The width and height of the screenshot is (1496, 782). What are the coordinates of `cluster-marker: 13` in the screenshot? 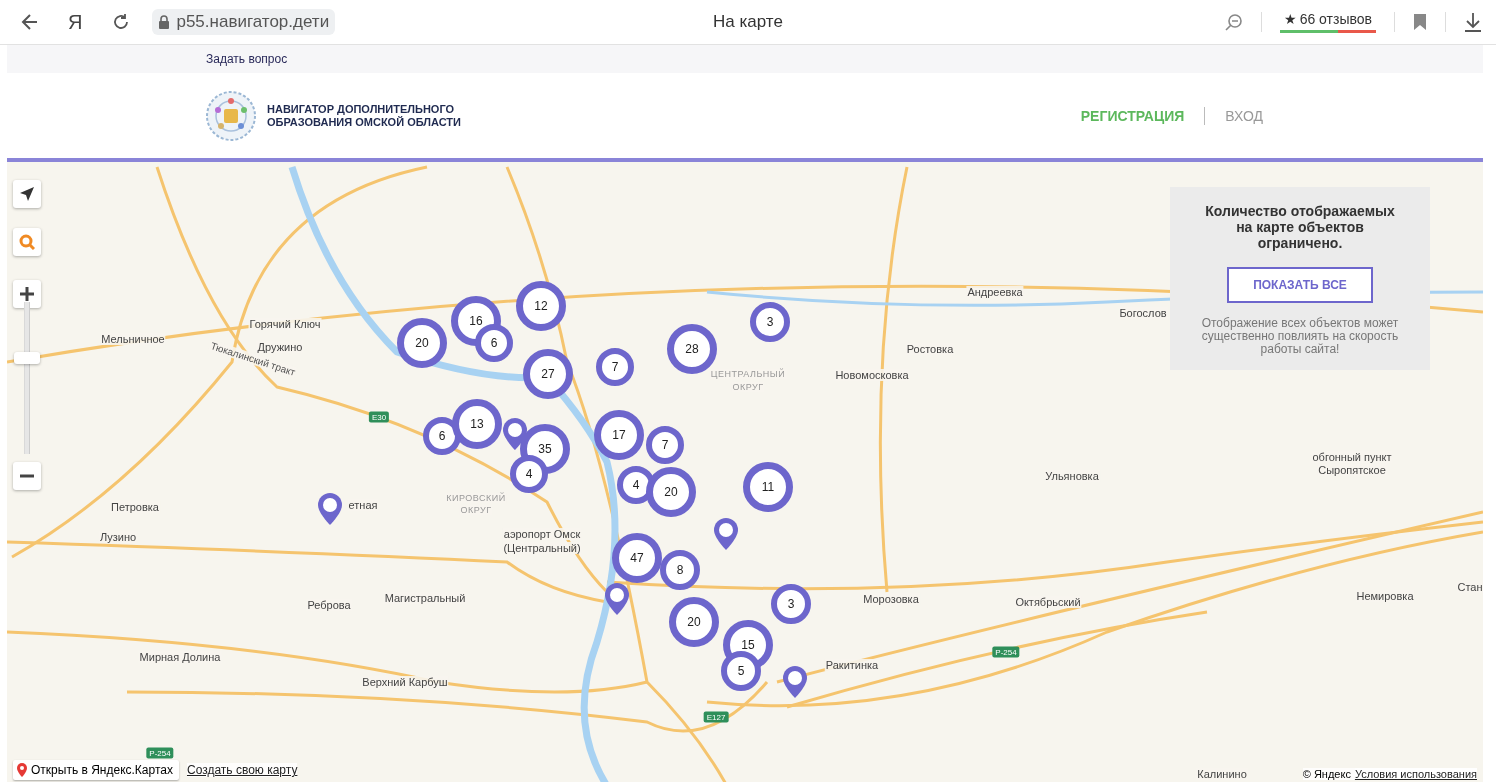 It's located at (477, 424).